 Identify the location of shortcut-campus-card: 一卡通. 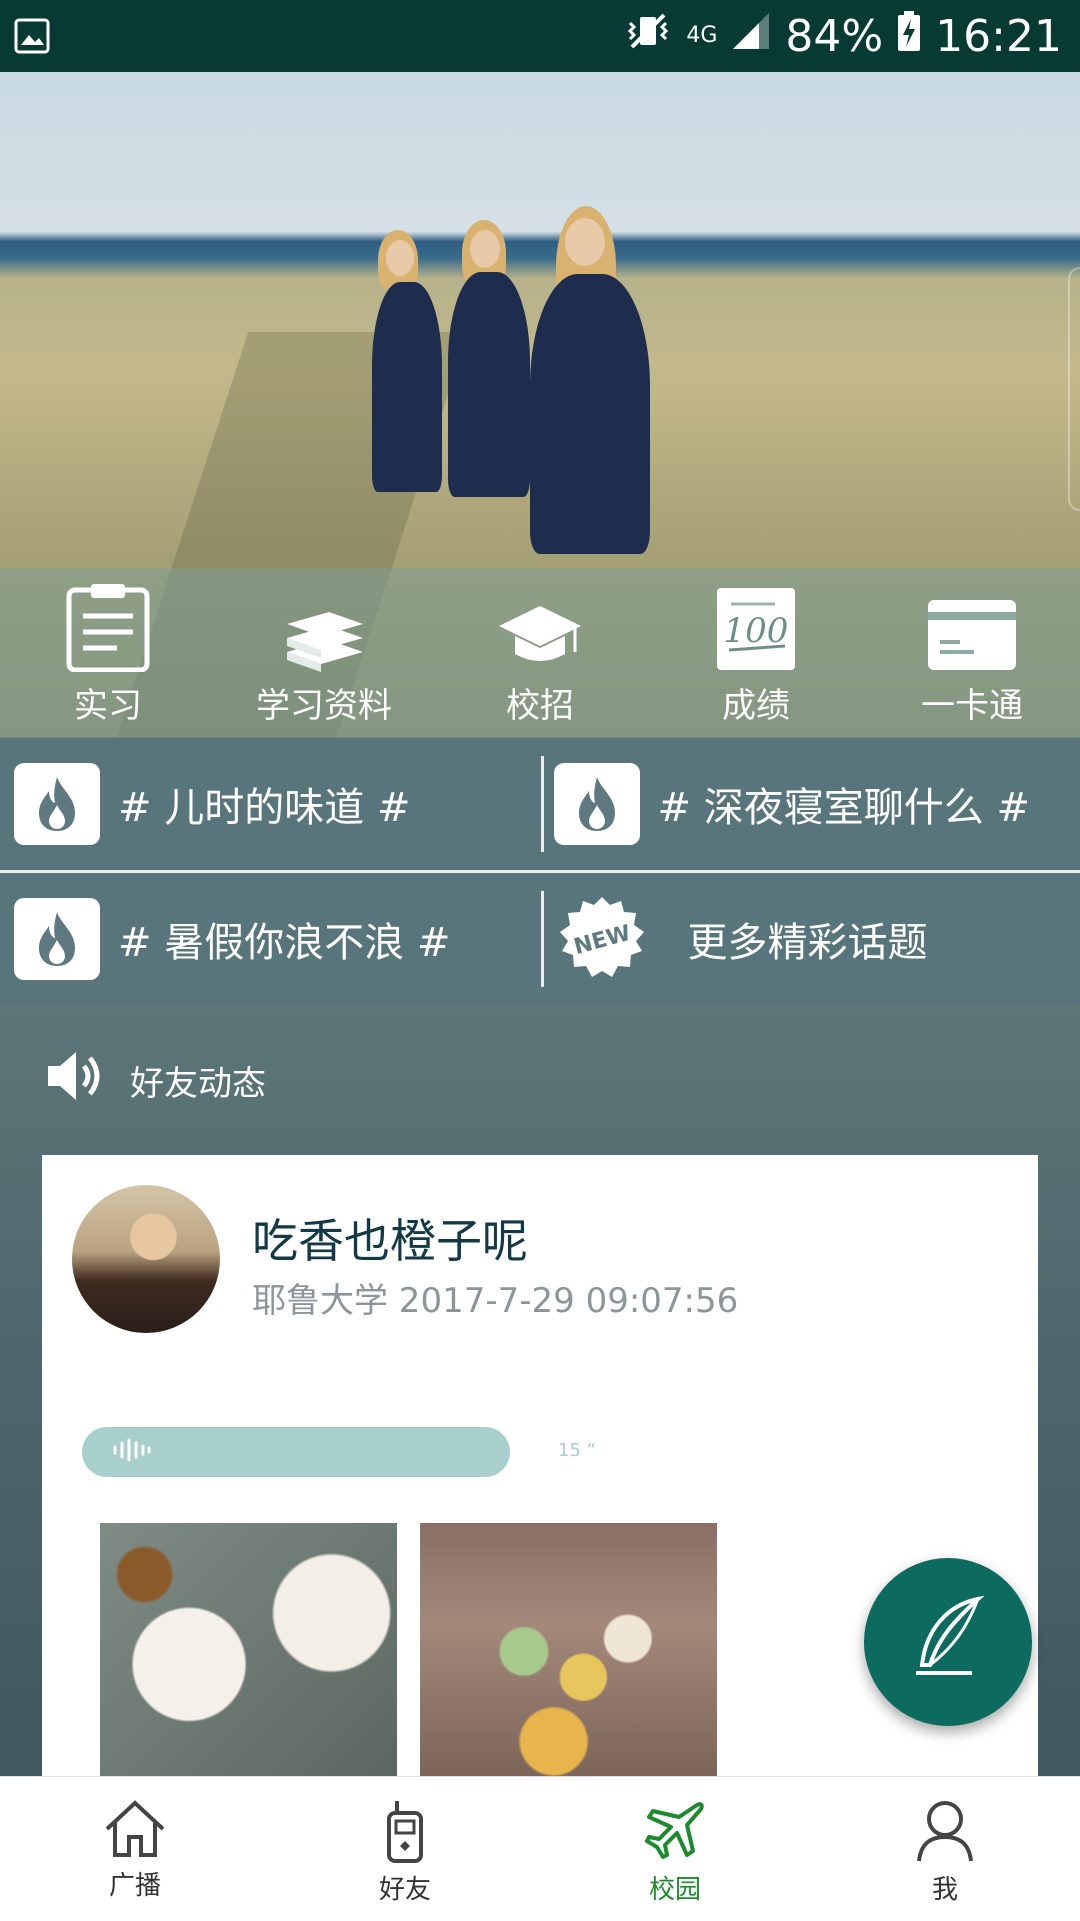
(972, 653).